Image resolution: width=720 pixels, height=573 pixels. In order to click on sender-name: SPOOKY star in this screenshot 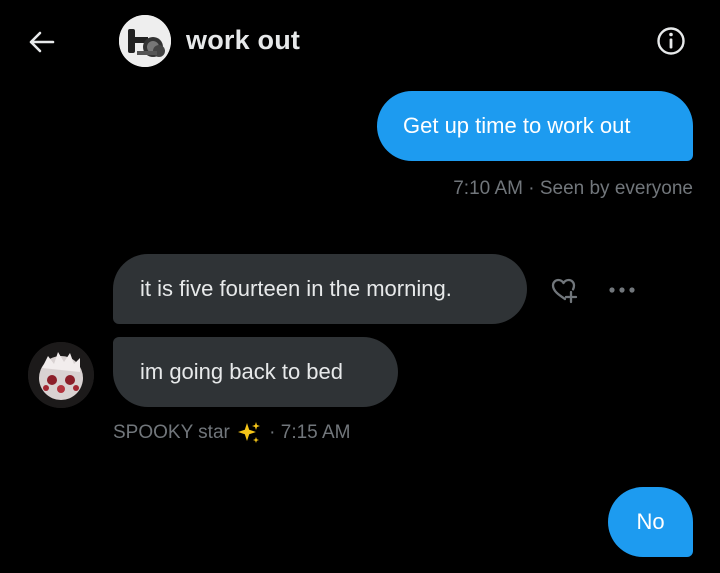, I will do `click(171, 433)`.